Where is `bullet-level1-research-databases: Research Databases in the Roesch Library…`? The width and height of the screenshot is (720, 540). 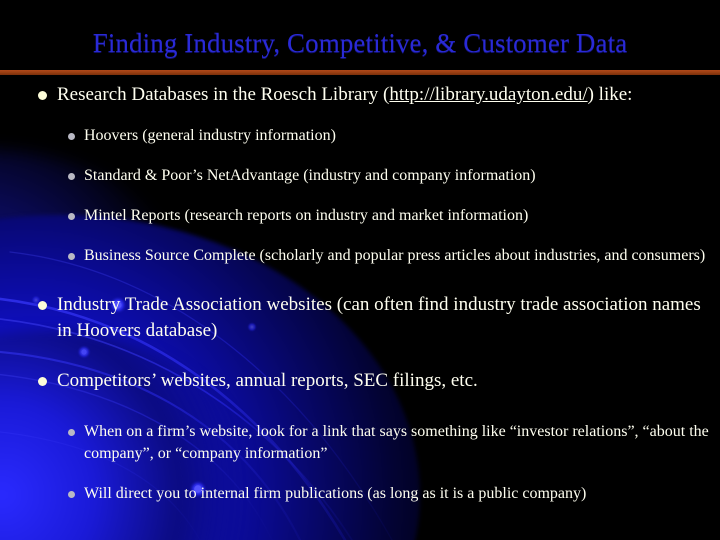 bullet-level1-research-databases: Research Databases in the Roesch Library… is located at coordinates (360, 95).